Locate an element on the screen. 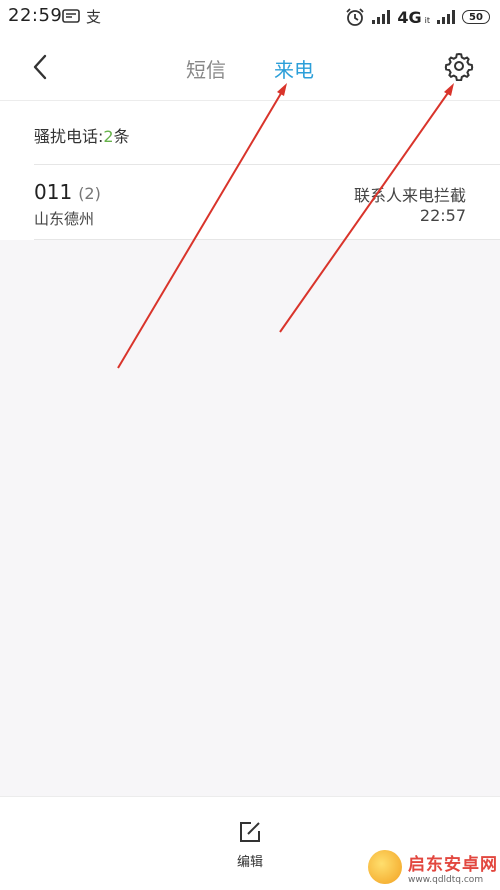 The image size is (500, 890). status-right: 4G it 50 is located at coordinates (417, 17).